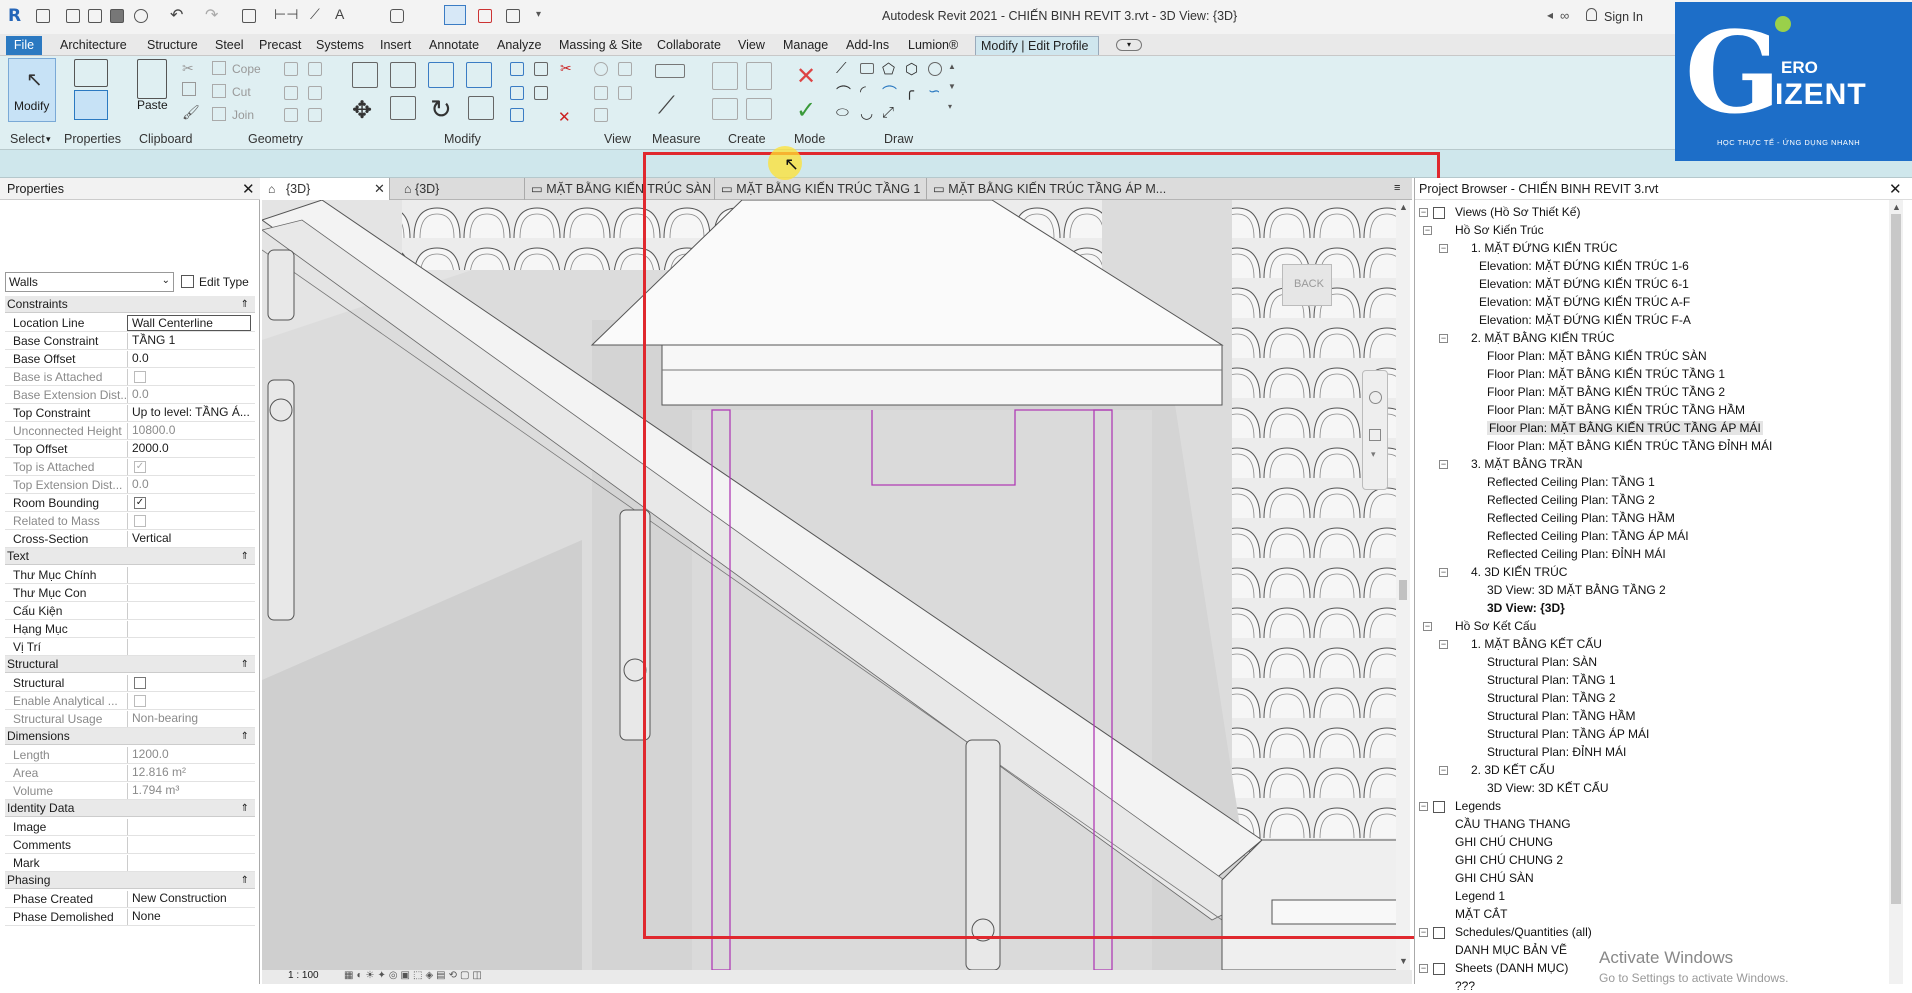  Describe the element at coordinates (211, 15) in the screenshot. I see `redo-icon: ↷` at that location.